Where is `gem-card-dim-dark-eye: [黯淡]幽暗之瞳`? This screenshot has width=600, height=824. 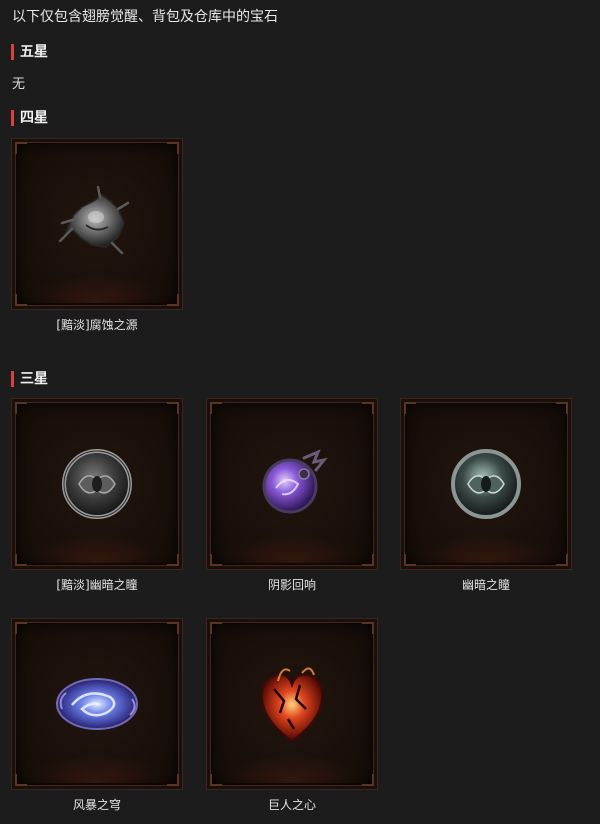
gem-card-dim-dark-eye: [黯淡]幽暗之瞳 is located at coordinates (97, 495).